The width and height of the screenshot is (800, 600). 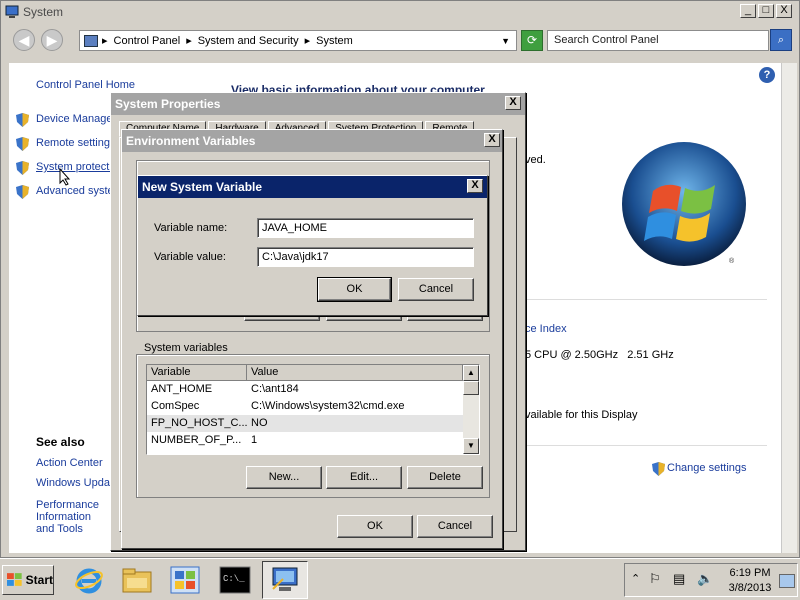 I want to click on env-cancel-button: Cancel, so click(x=455, y=526).